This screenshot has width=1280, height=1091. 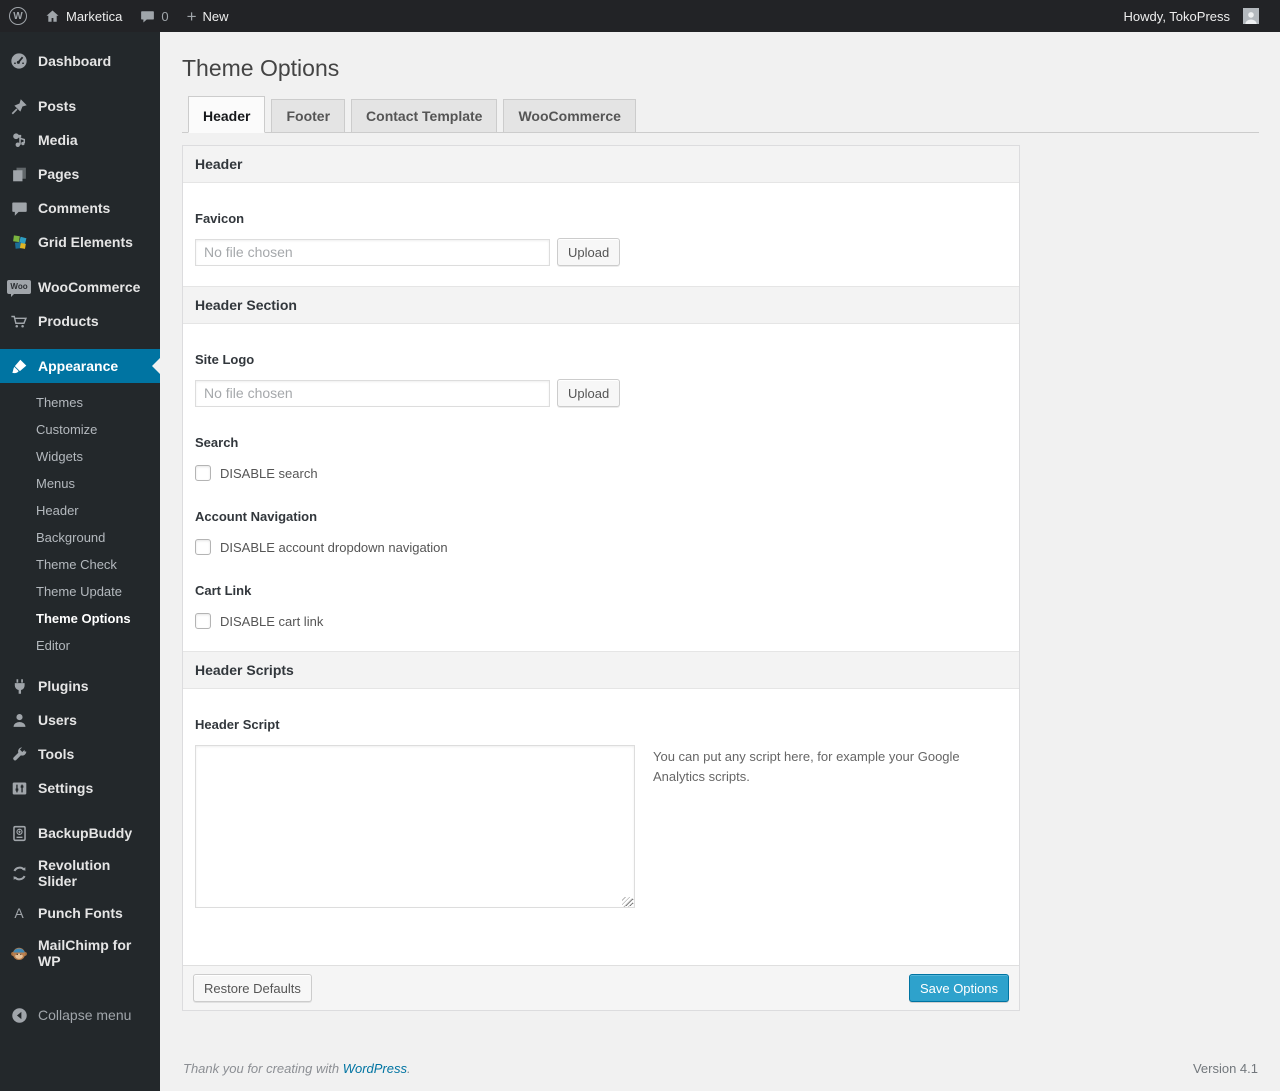 What do you see at coordinates (375, 1068) in the screenshot?
I see `wordpress-link: WordPress` at bounding box center [375, 1068].